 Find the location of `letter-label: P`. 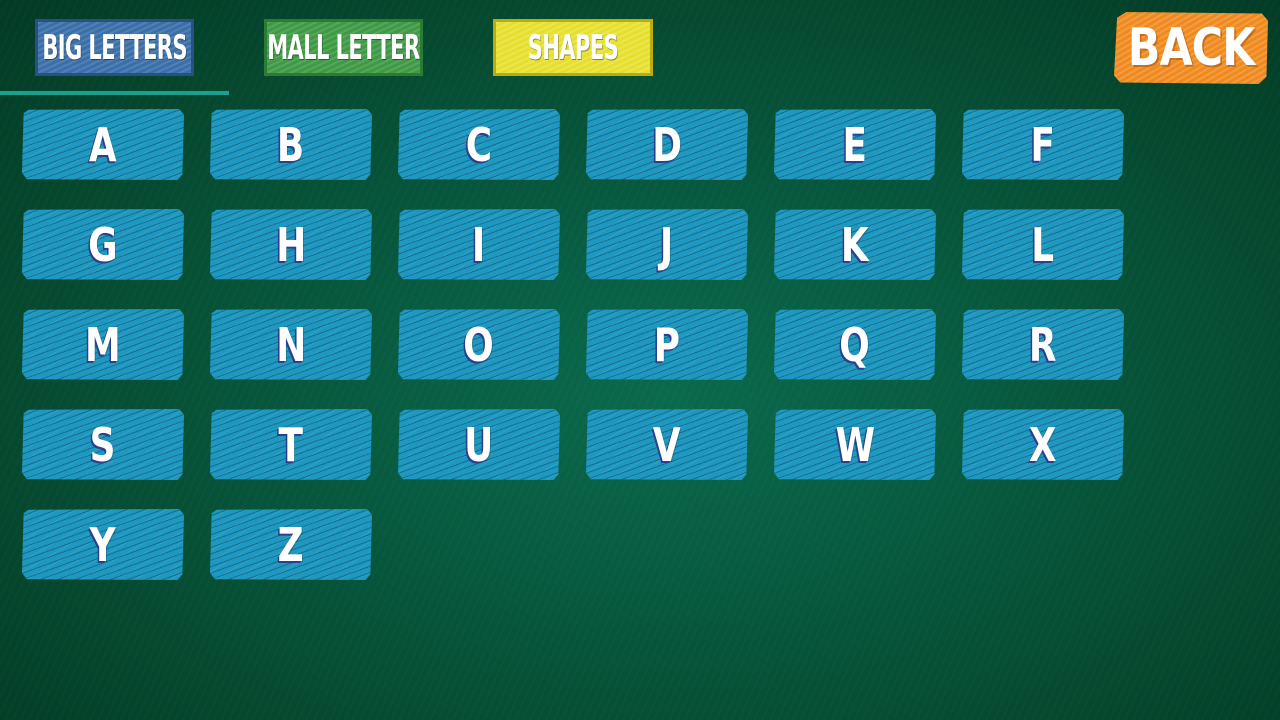

letter-label: P is located at coordinates (667, 344).